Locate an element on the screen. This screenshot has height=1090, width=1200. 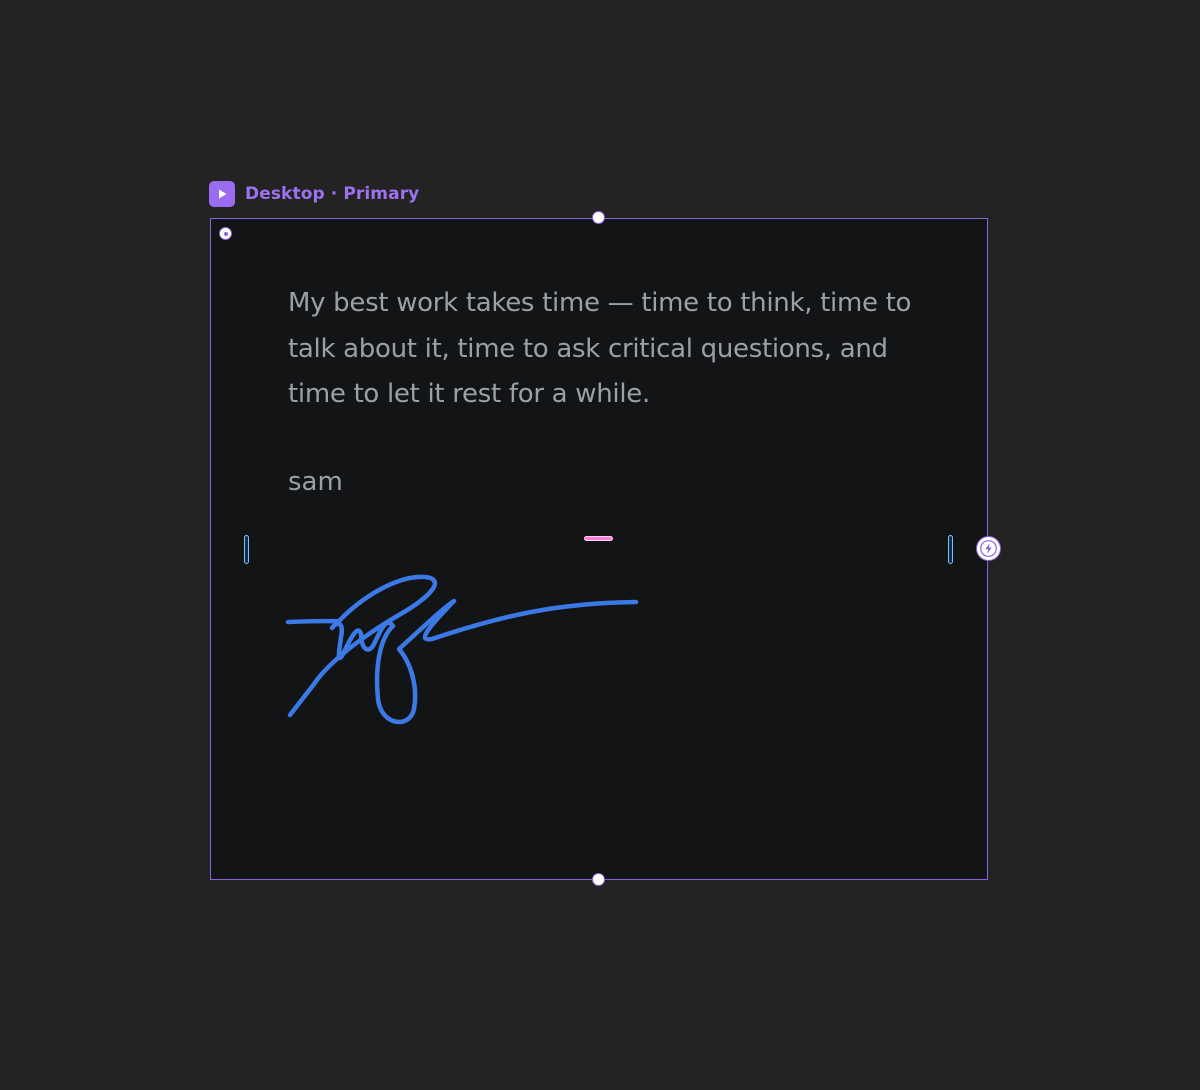
top-resize-handle is located at coordinates (598, 217).